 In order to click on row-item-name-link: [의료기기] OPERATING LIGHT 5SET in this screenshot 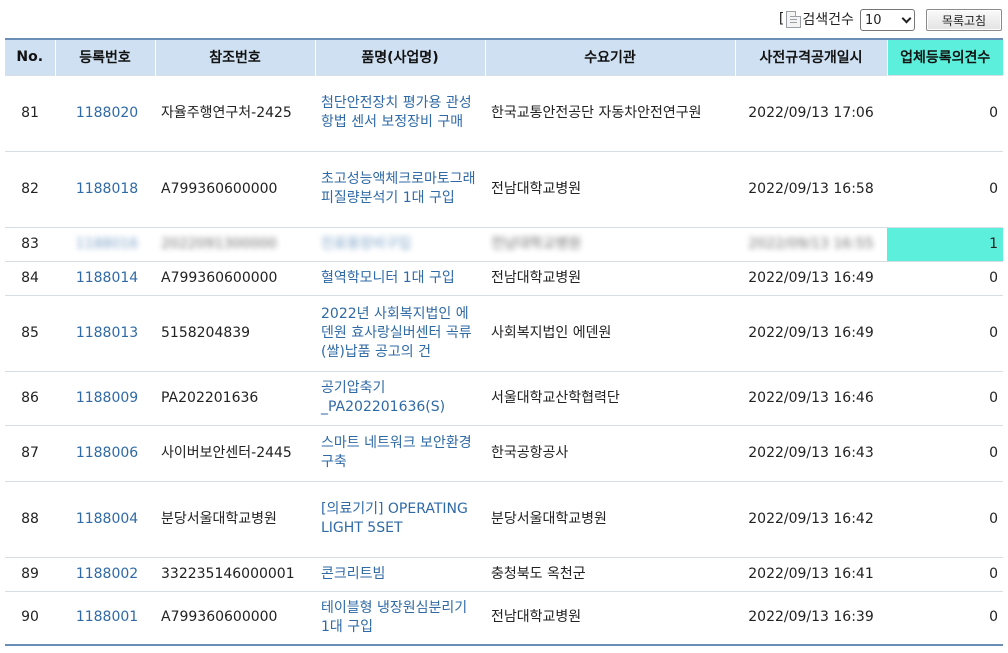, I will do `click(400, 518)`.